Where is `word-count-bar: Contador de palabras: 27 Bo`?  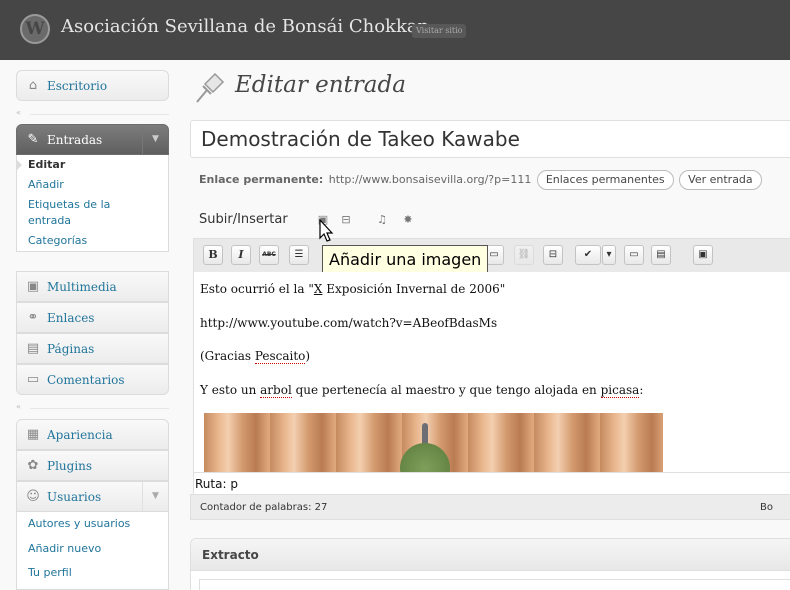 word-count-bar: Contador de palabras: 27 Bo is located at coordinates (490, 507).